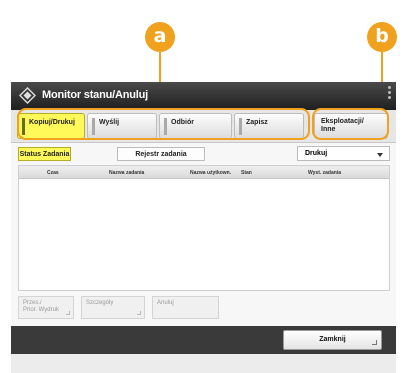  What do you see at coordinates (113, 307) in the screenshot?
I see `details-button: Szczegóły` at bounding box center [113, 307].